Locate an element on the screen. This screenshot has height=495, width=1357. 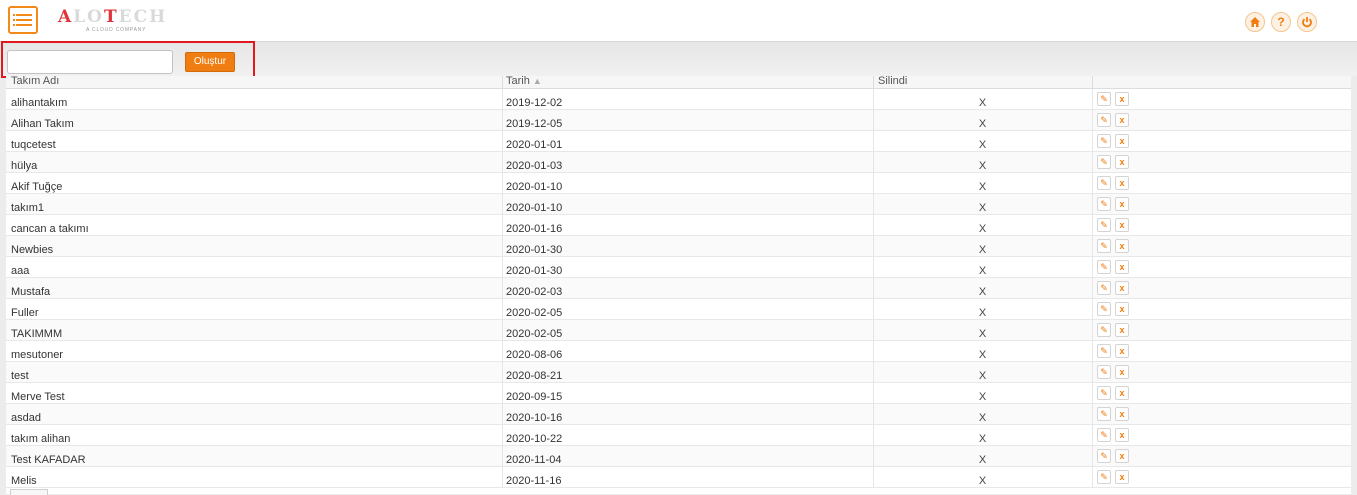
table-row: Alihan Takım 2019-12-05 X ✎ x is located at coordinates (678, 120).